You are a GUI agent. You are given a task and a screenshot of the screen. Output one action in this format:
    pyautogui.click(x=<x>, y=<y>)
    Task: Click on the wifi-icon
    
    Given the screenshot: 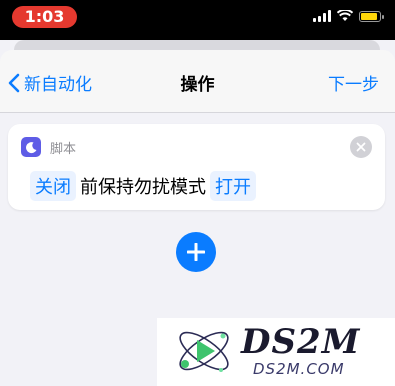 What is the action you would take?
    pyautogui.click(x=345, y=15)
    